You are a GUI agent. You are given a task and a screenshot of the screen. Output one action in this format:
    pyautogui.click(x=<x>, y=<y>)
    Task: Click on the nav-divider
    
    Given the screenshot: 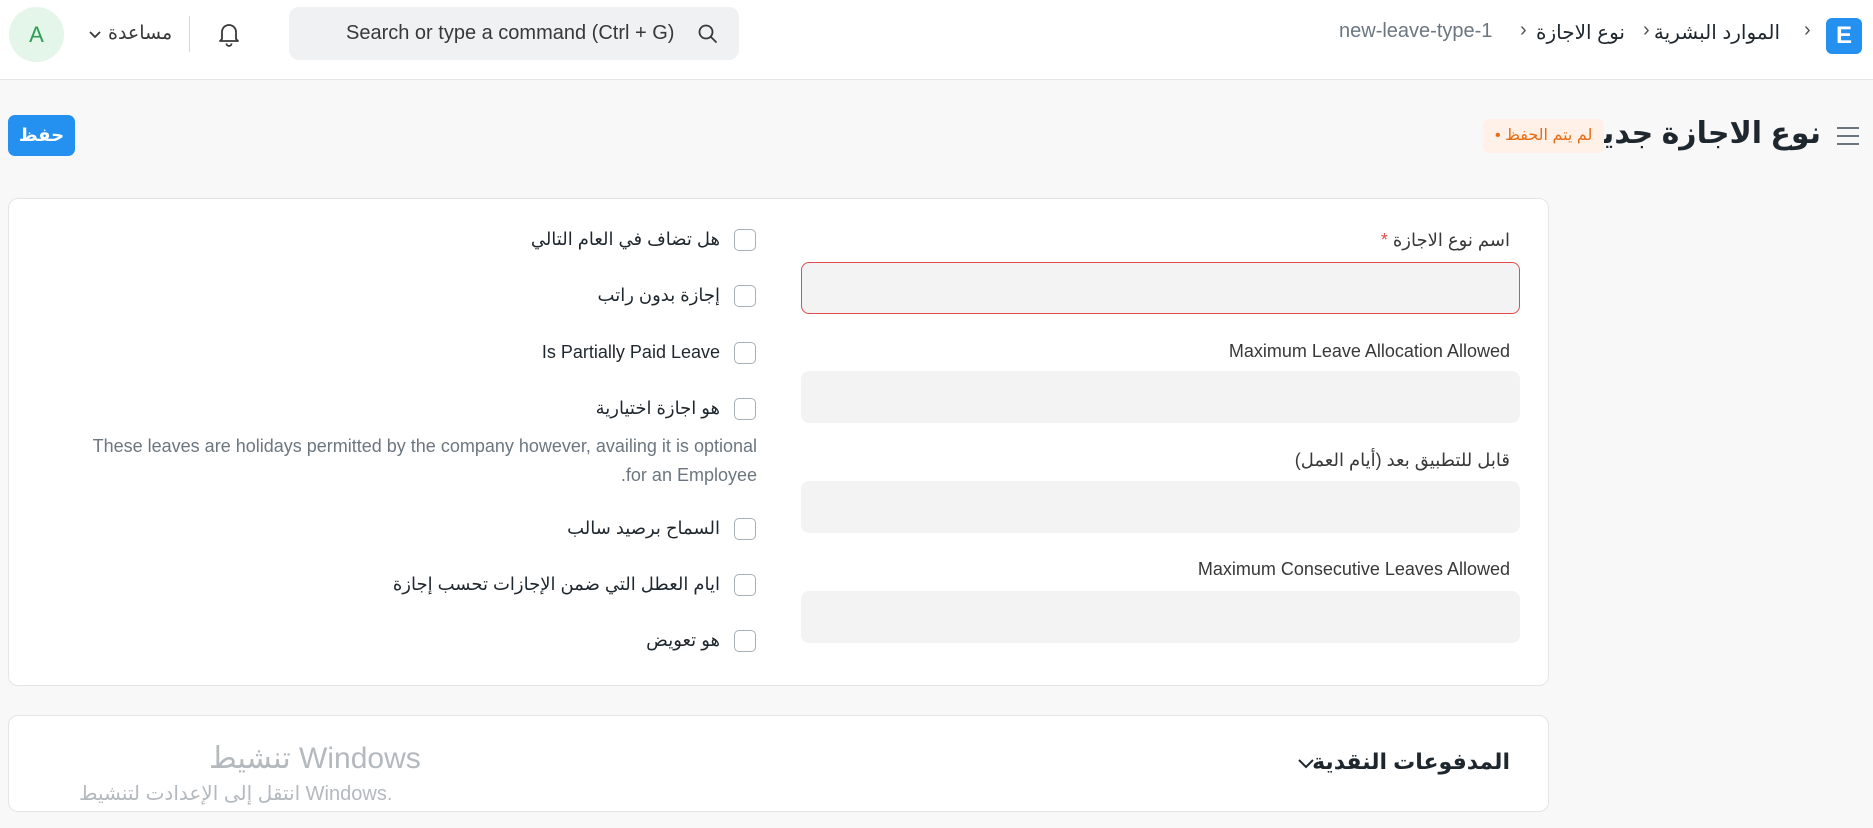 What is the action you would take?
    pyautogui.click(x=189, y=34)
    